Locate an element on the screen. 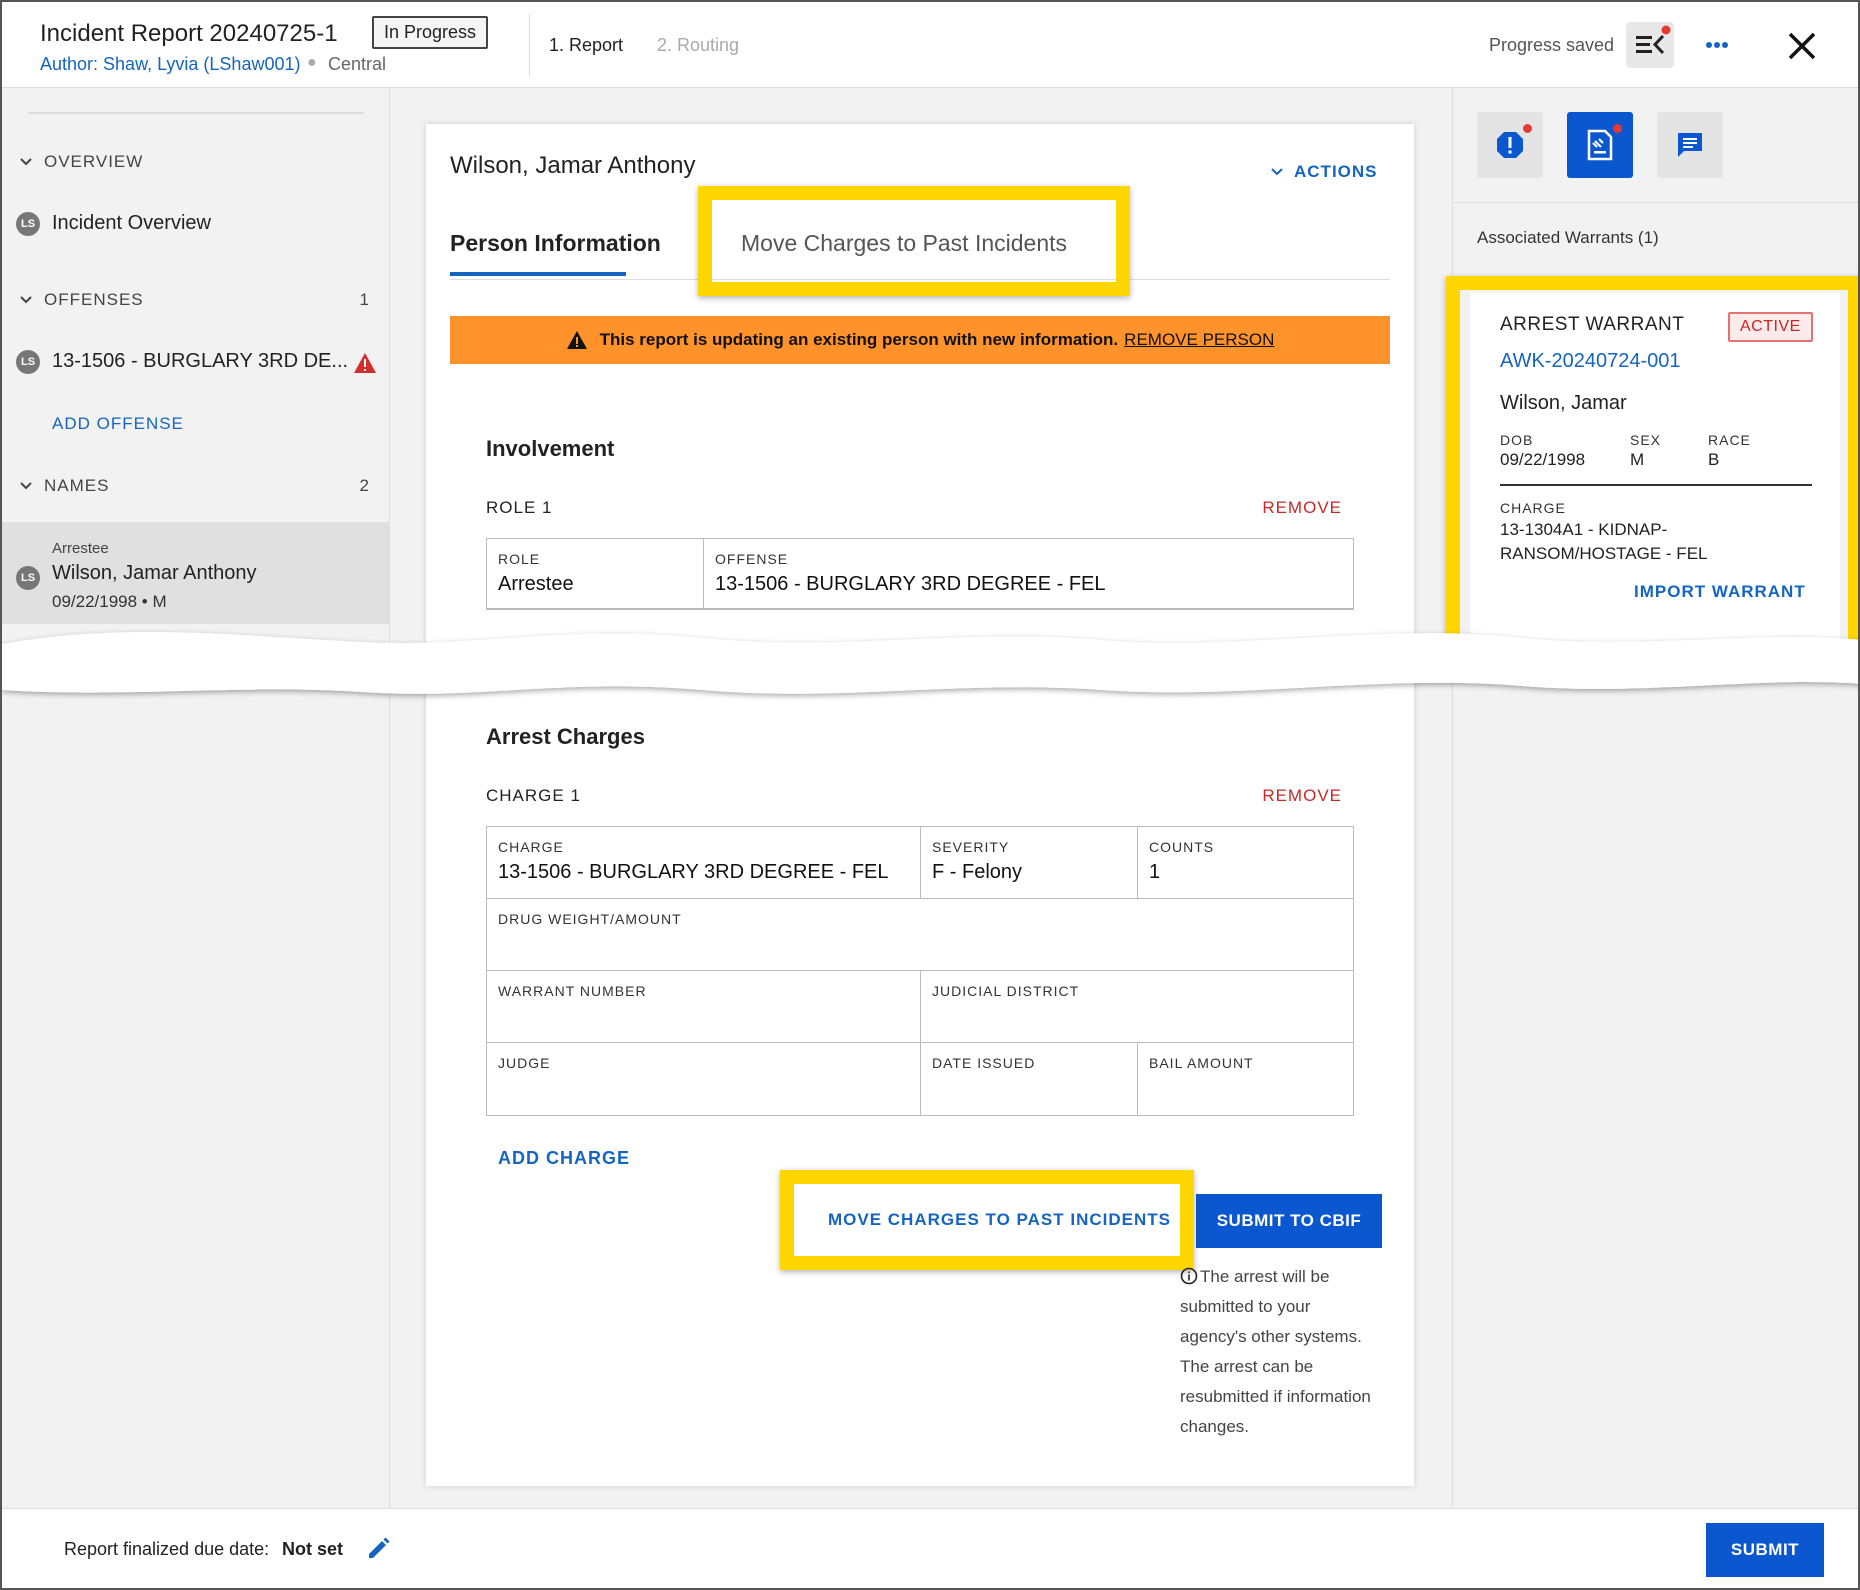 The width and height of the screenshot is (1860, 1590). move-charges-button: MOVE CHARGES TO PAST INCIDENTS is located at coordinates (999, 1220).